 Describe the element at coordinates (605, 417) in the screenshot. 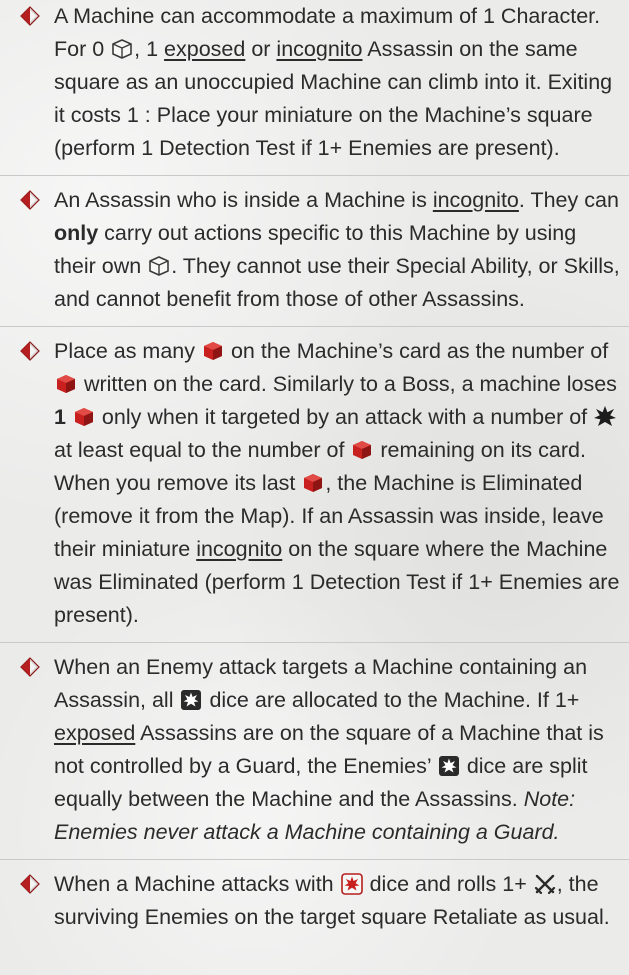

I see `black-hit-star-icon` at that location.